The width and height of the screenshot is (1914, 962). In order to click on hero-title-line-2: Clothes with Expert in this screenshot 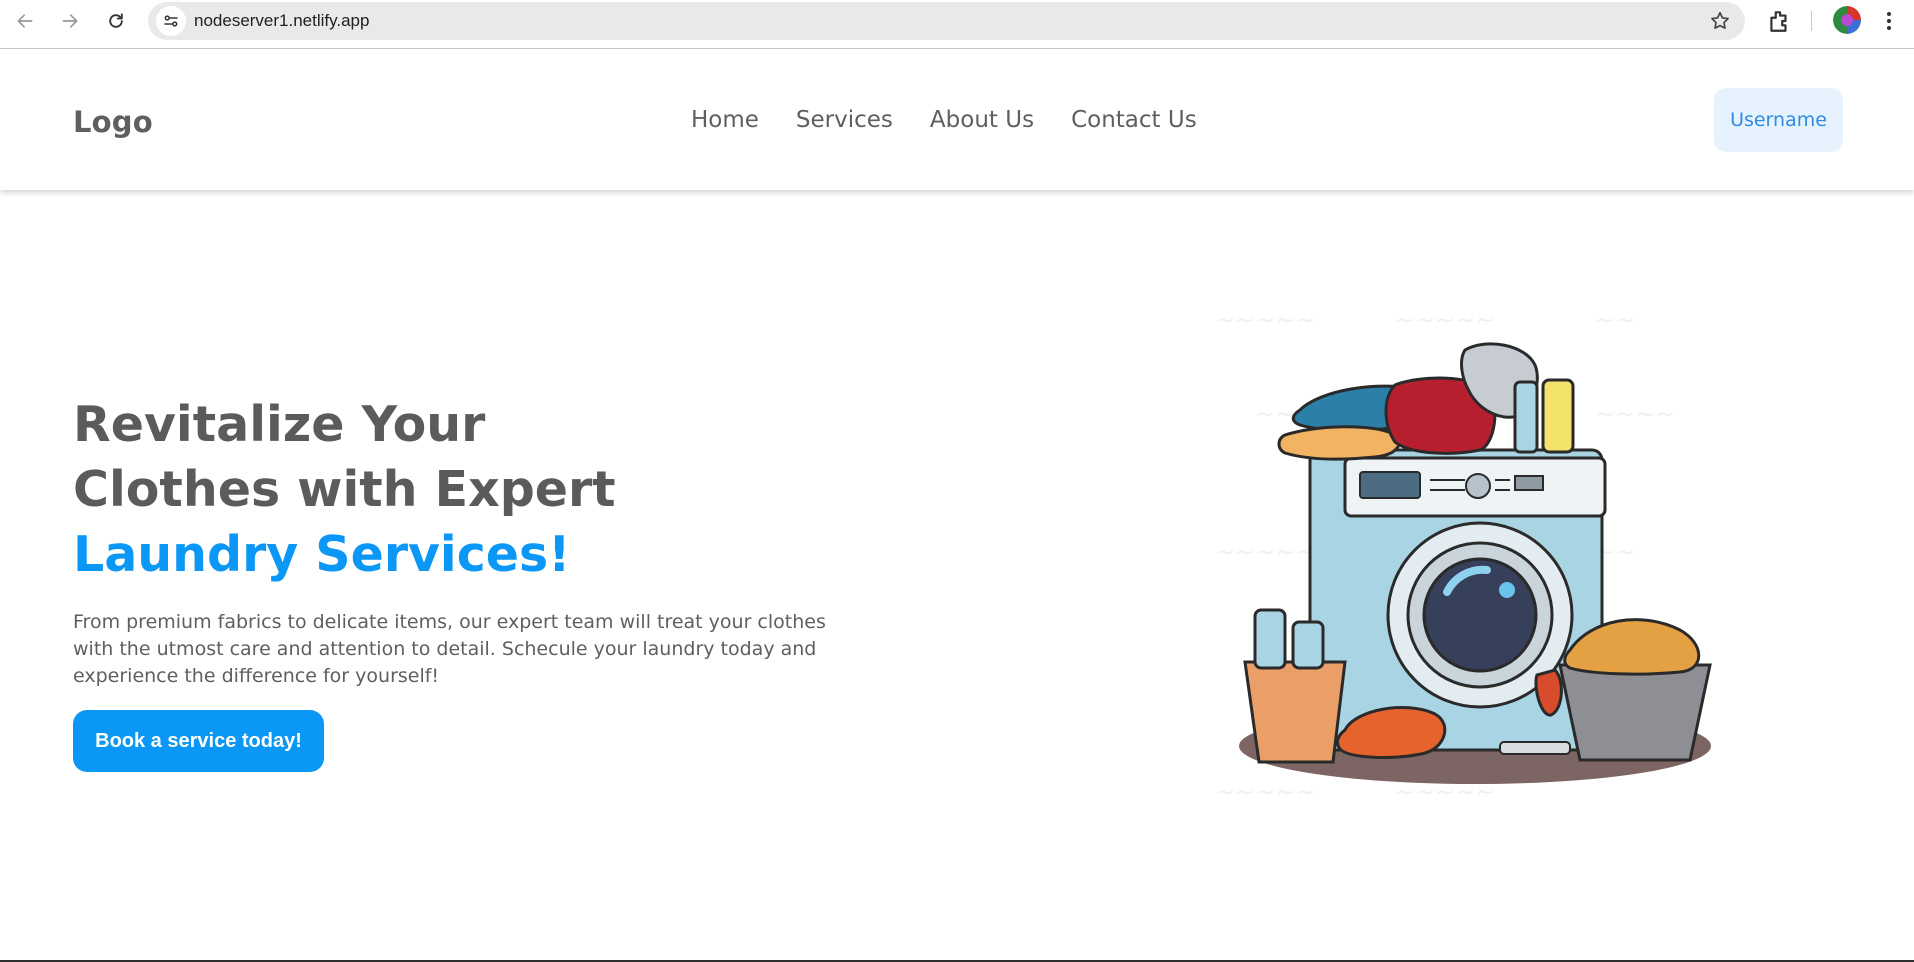, I will do `click(344, 489)`.